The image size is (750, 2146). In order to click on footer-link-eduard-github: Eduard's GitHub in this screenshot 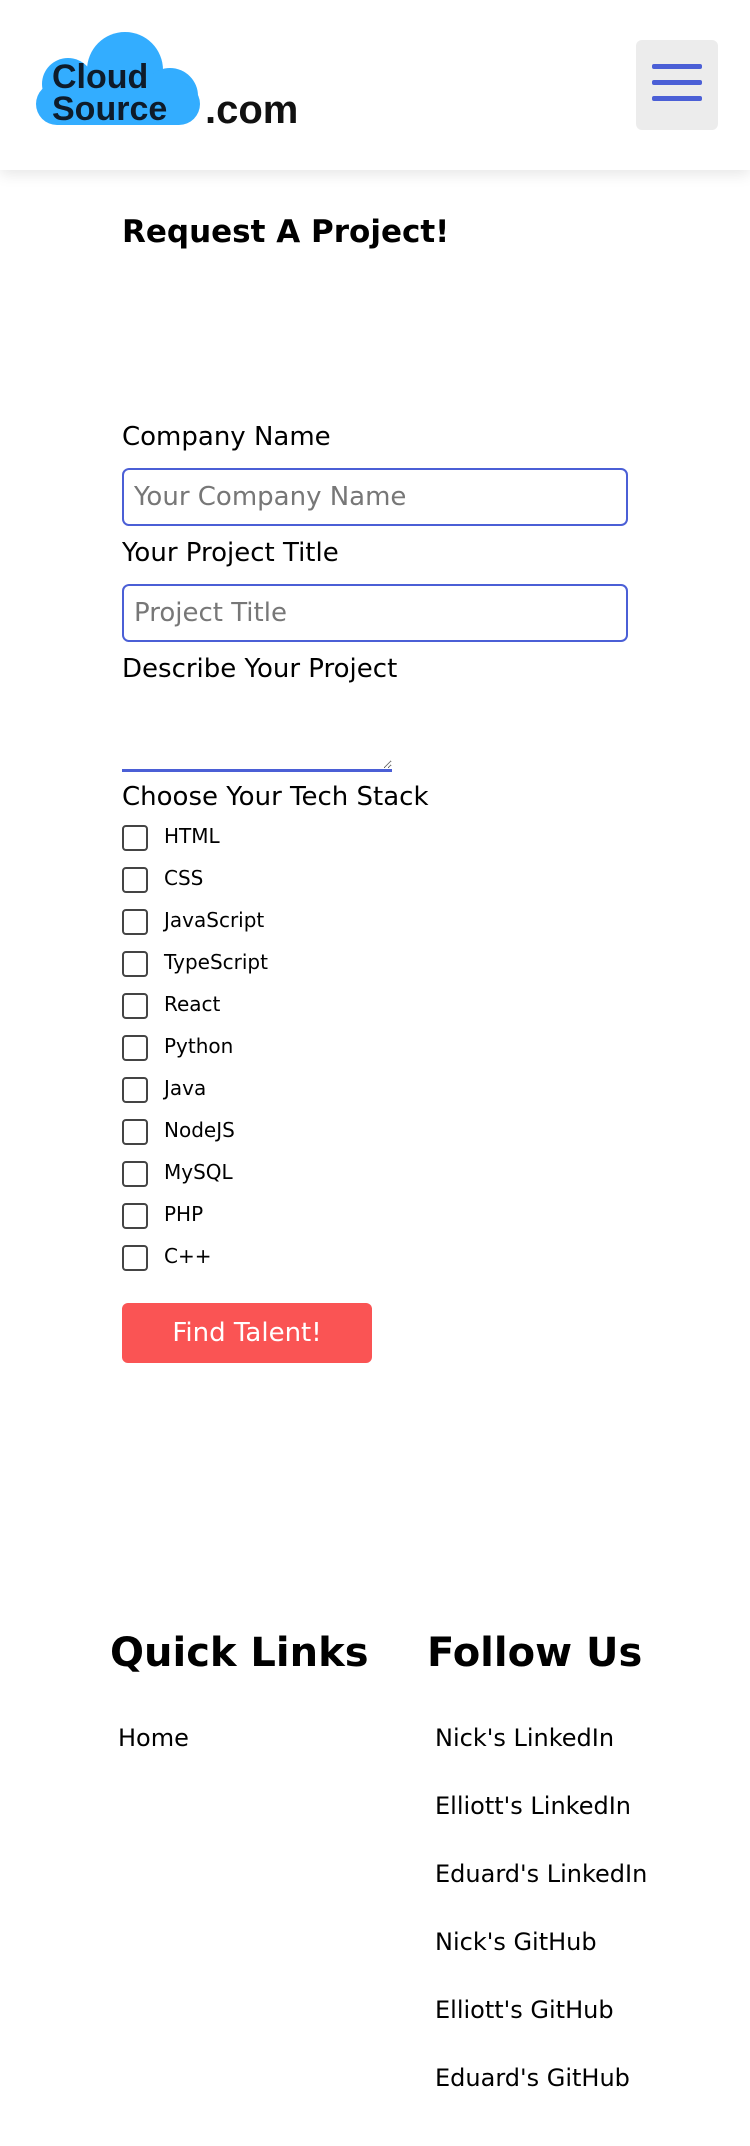, I will do `click(532, 2078)`.